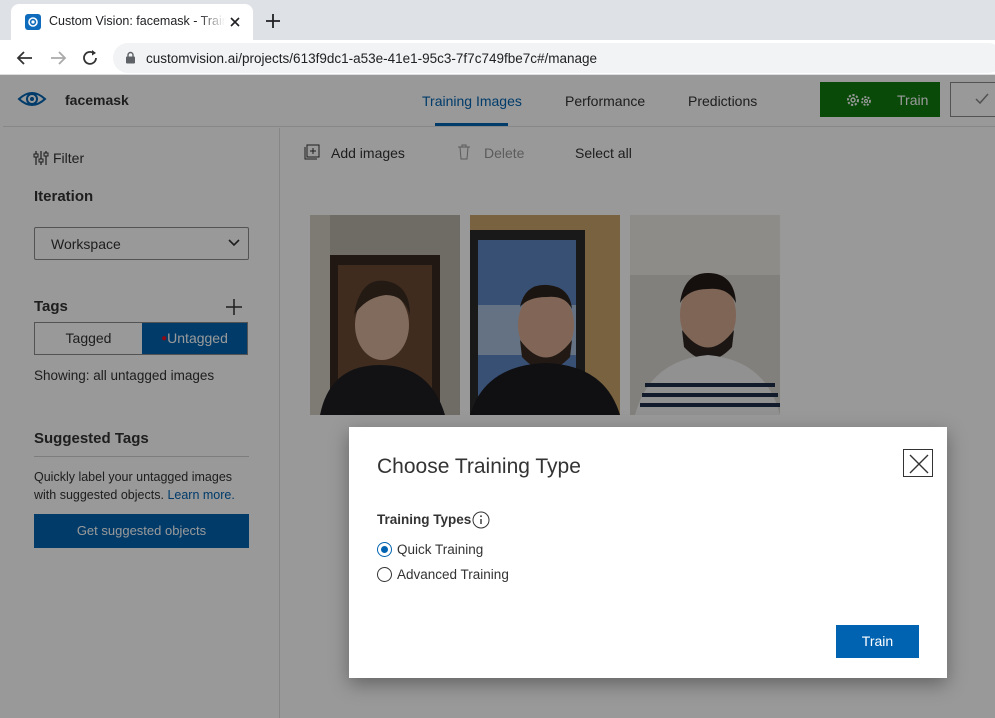 The image size is (995, 718). Describe the element at coordinates (481, 520) in the screenshot. I see `info-icon` at that location.